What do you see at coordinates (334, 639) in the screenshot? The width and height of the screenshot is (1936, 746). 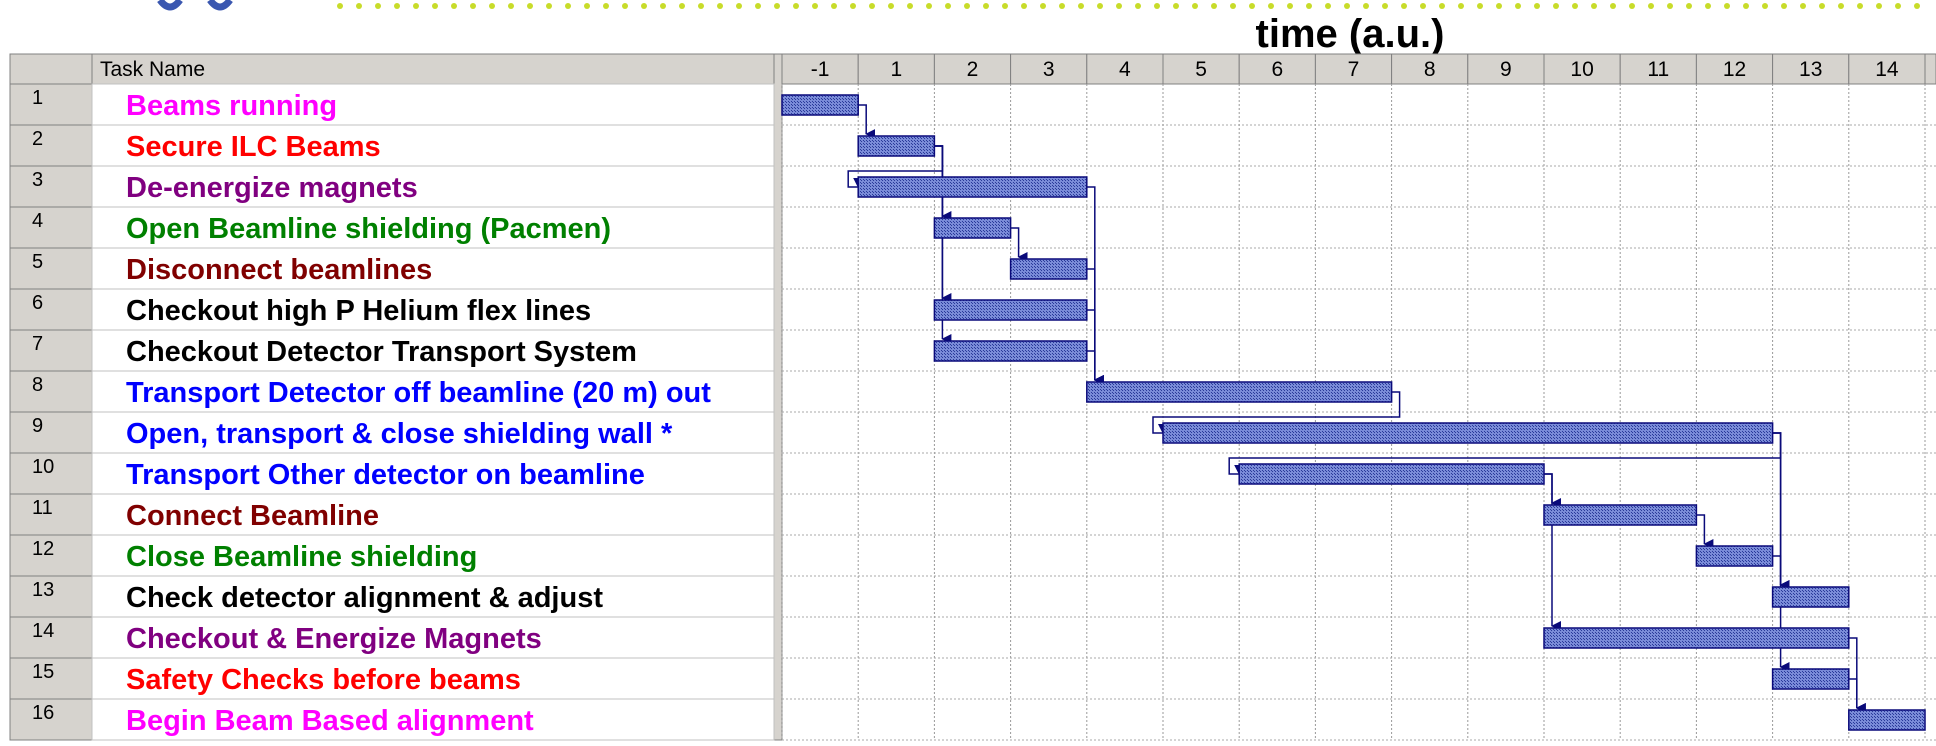 I see `task-name: Checkout & Energize Magnets` at bounding box center [334, 639].